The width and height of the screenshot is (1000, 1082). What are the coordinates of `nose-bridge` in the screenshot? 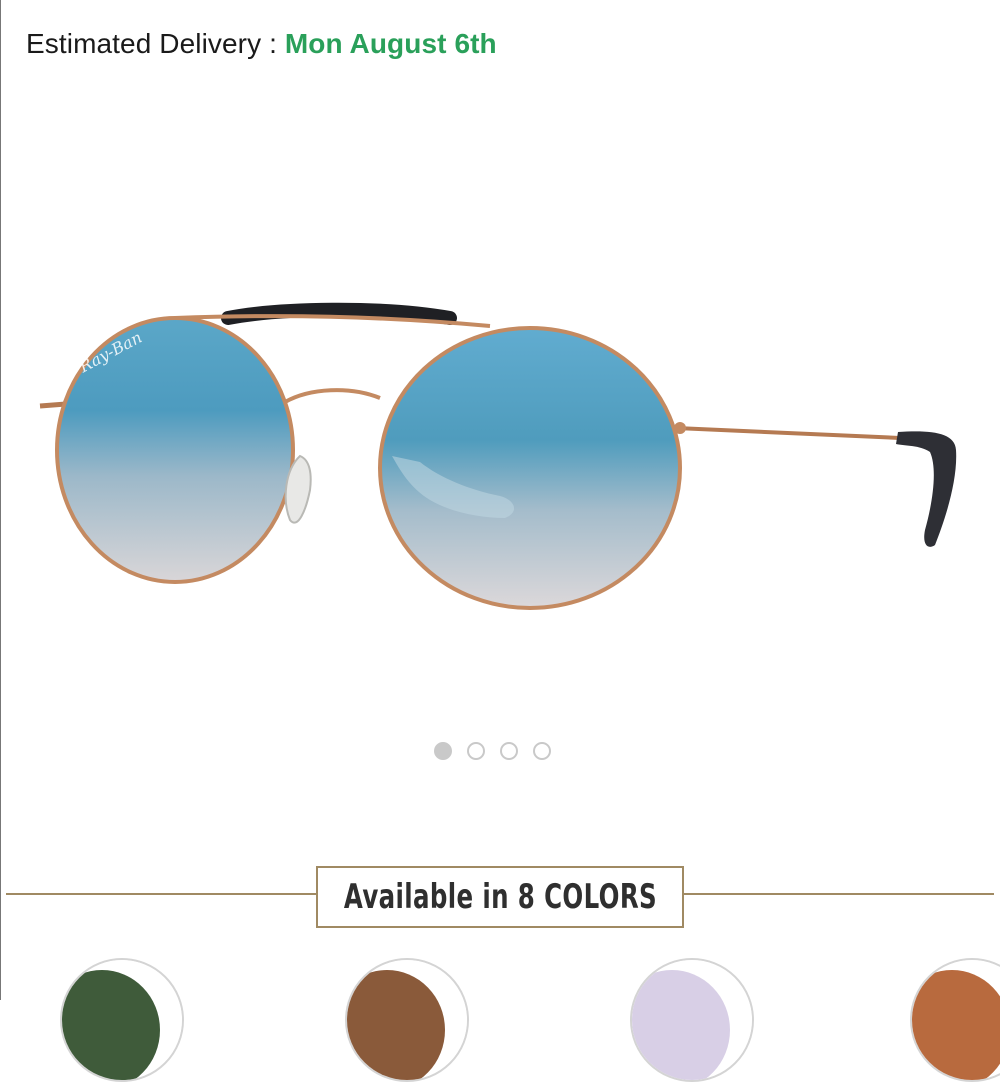 It's located at (332, 396).